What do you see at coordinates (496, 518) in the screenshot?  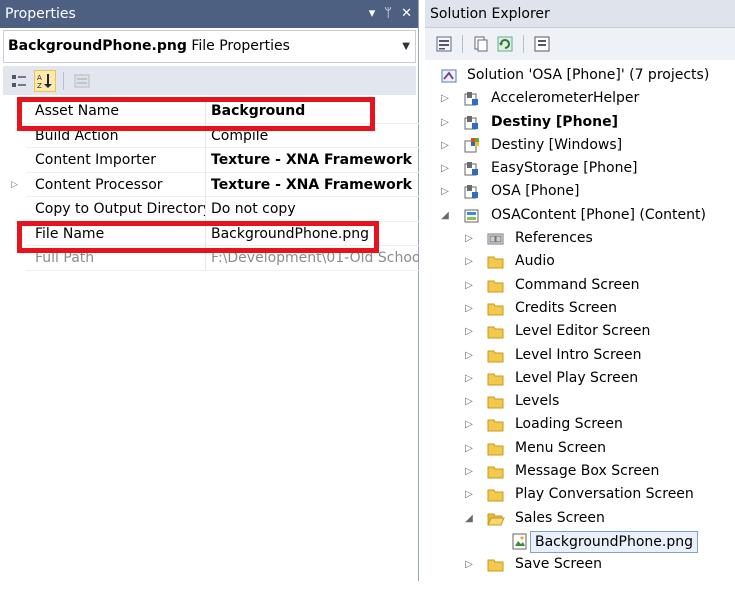 I see `folder-open-icon` at bounding box center [496, 518].